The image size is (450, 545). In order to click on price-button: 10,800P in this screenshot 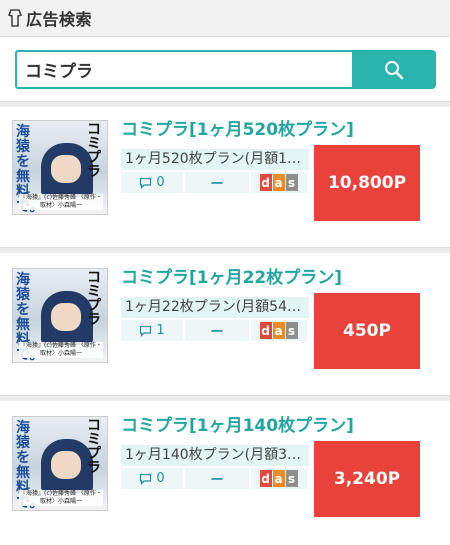, I will do `click(367, 183)`.